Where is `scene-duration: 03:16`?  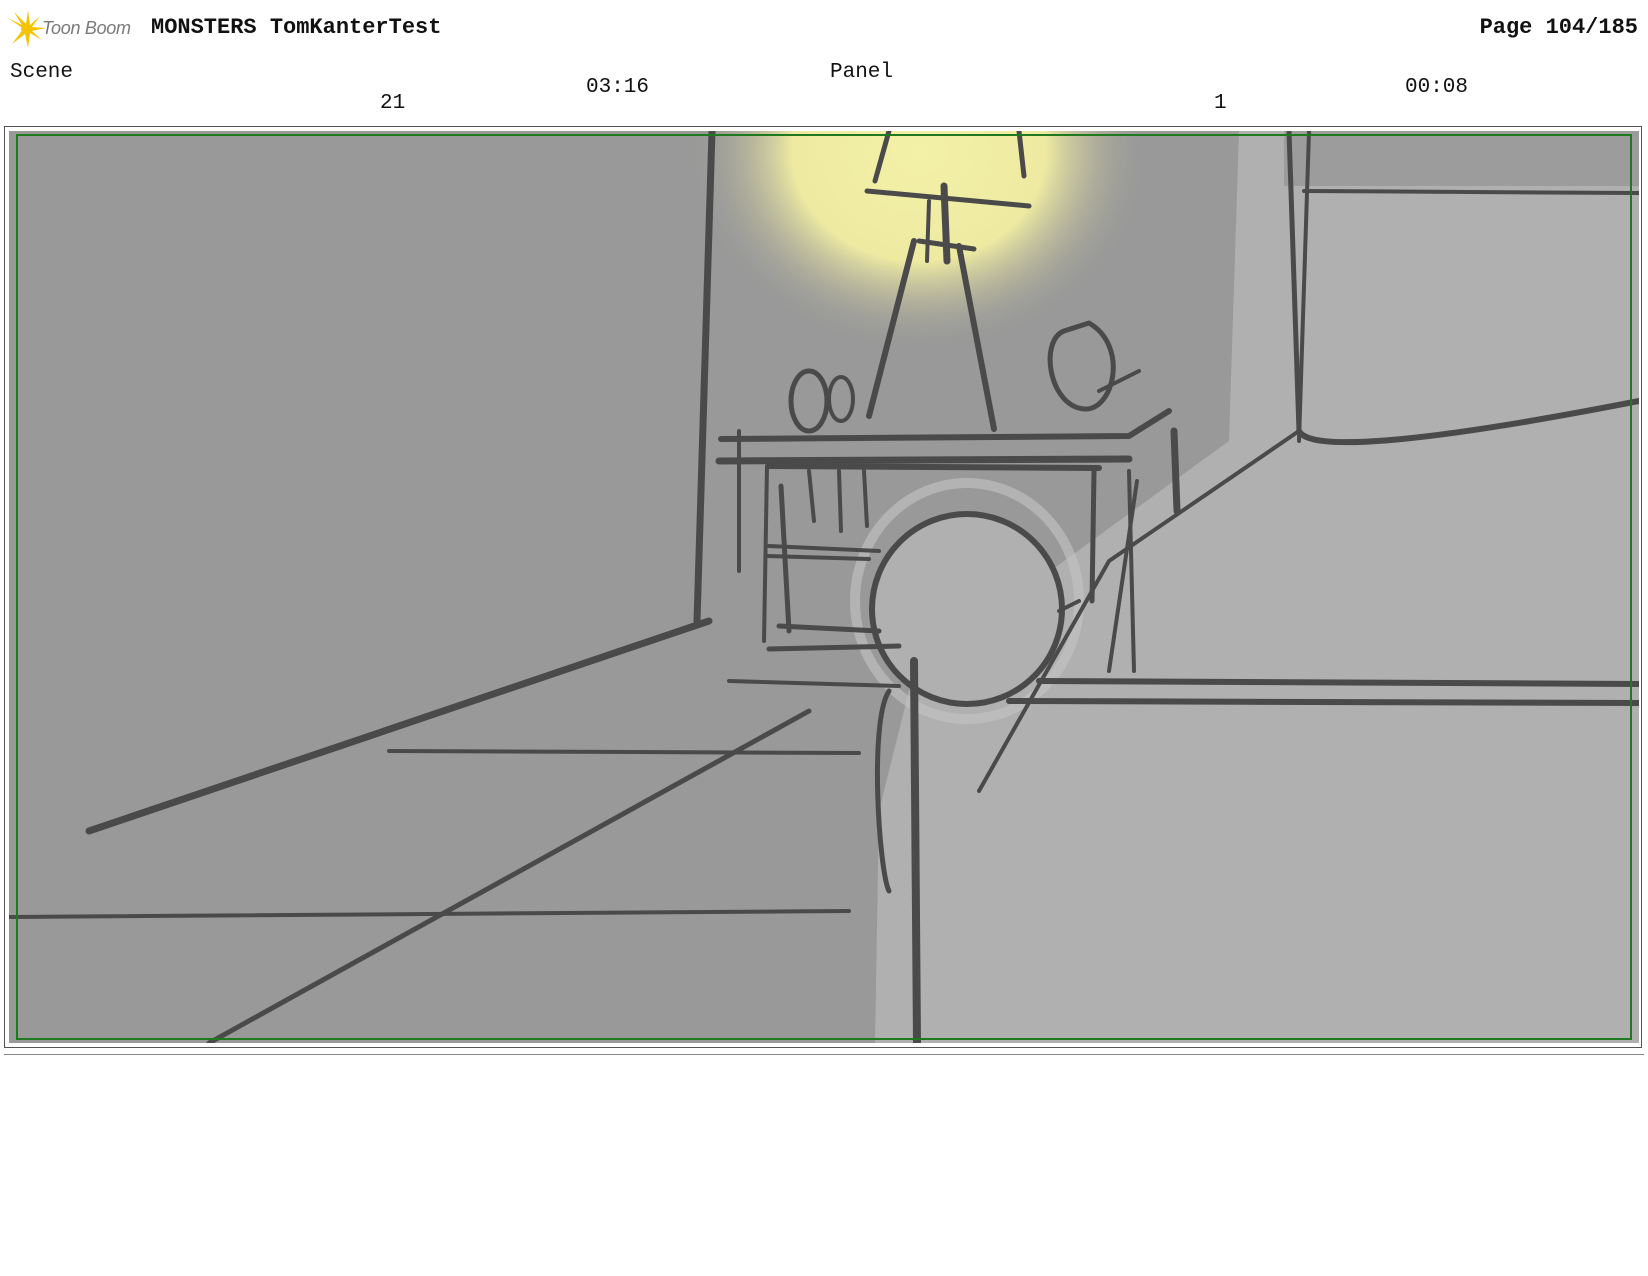
scene-duration: 03:16 is located at coordinates (618, 87).